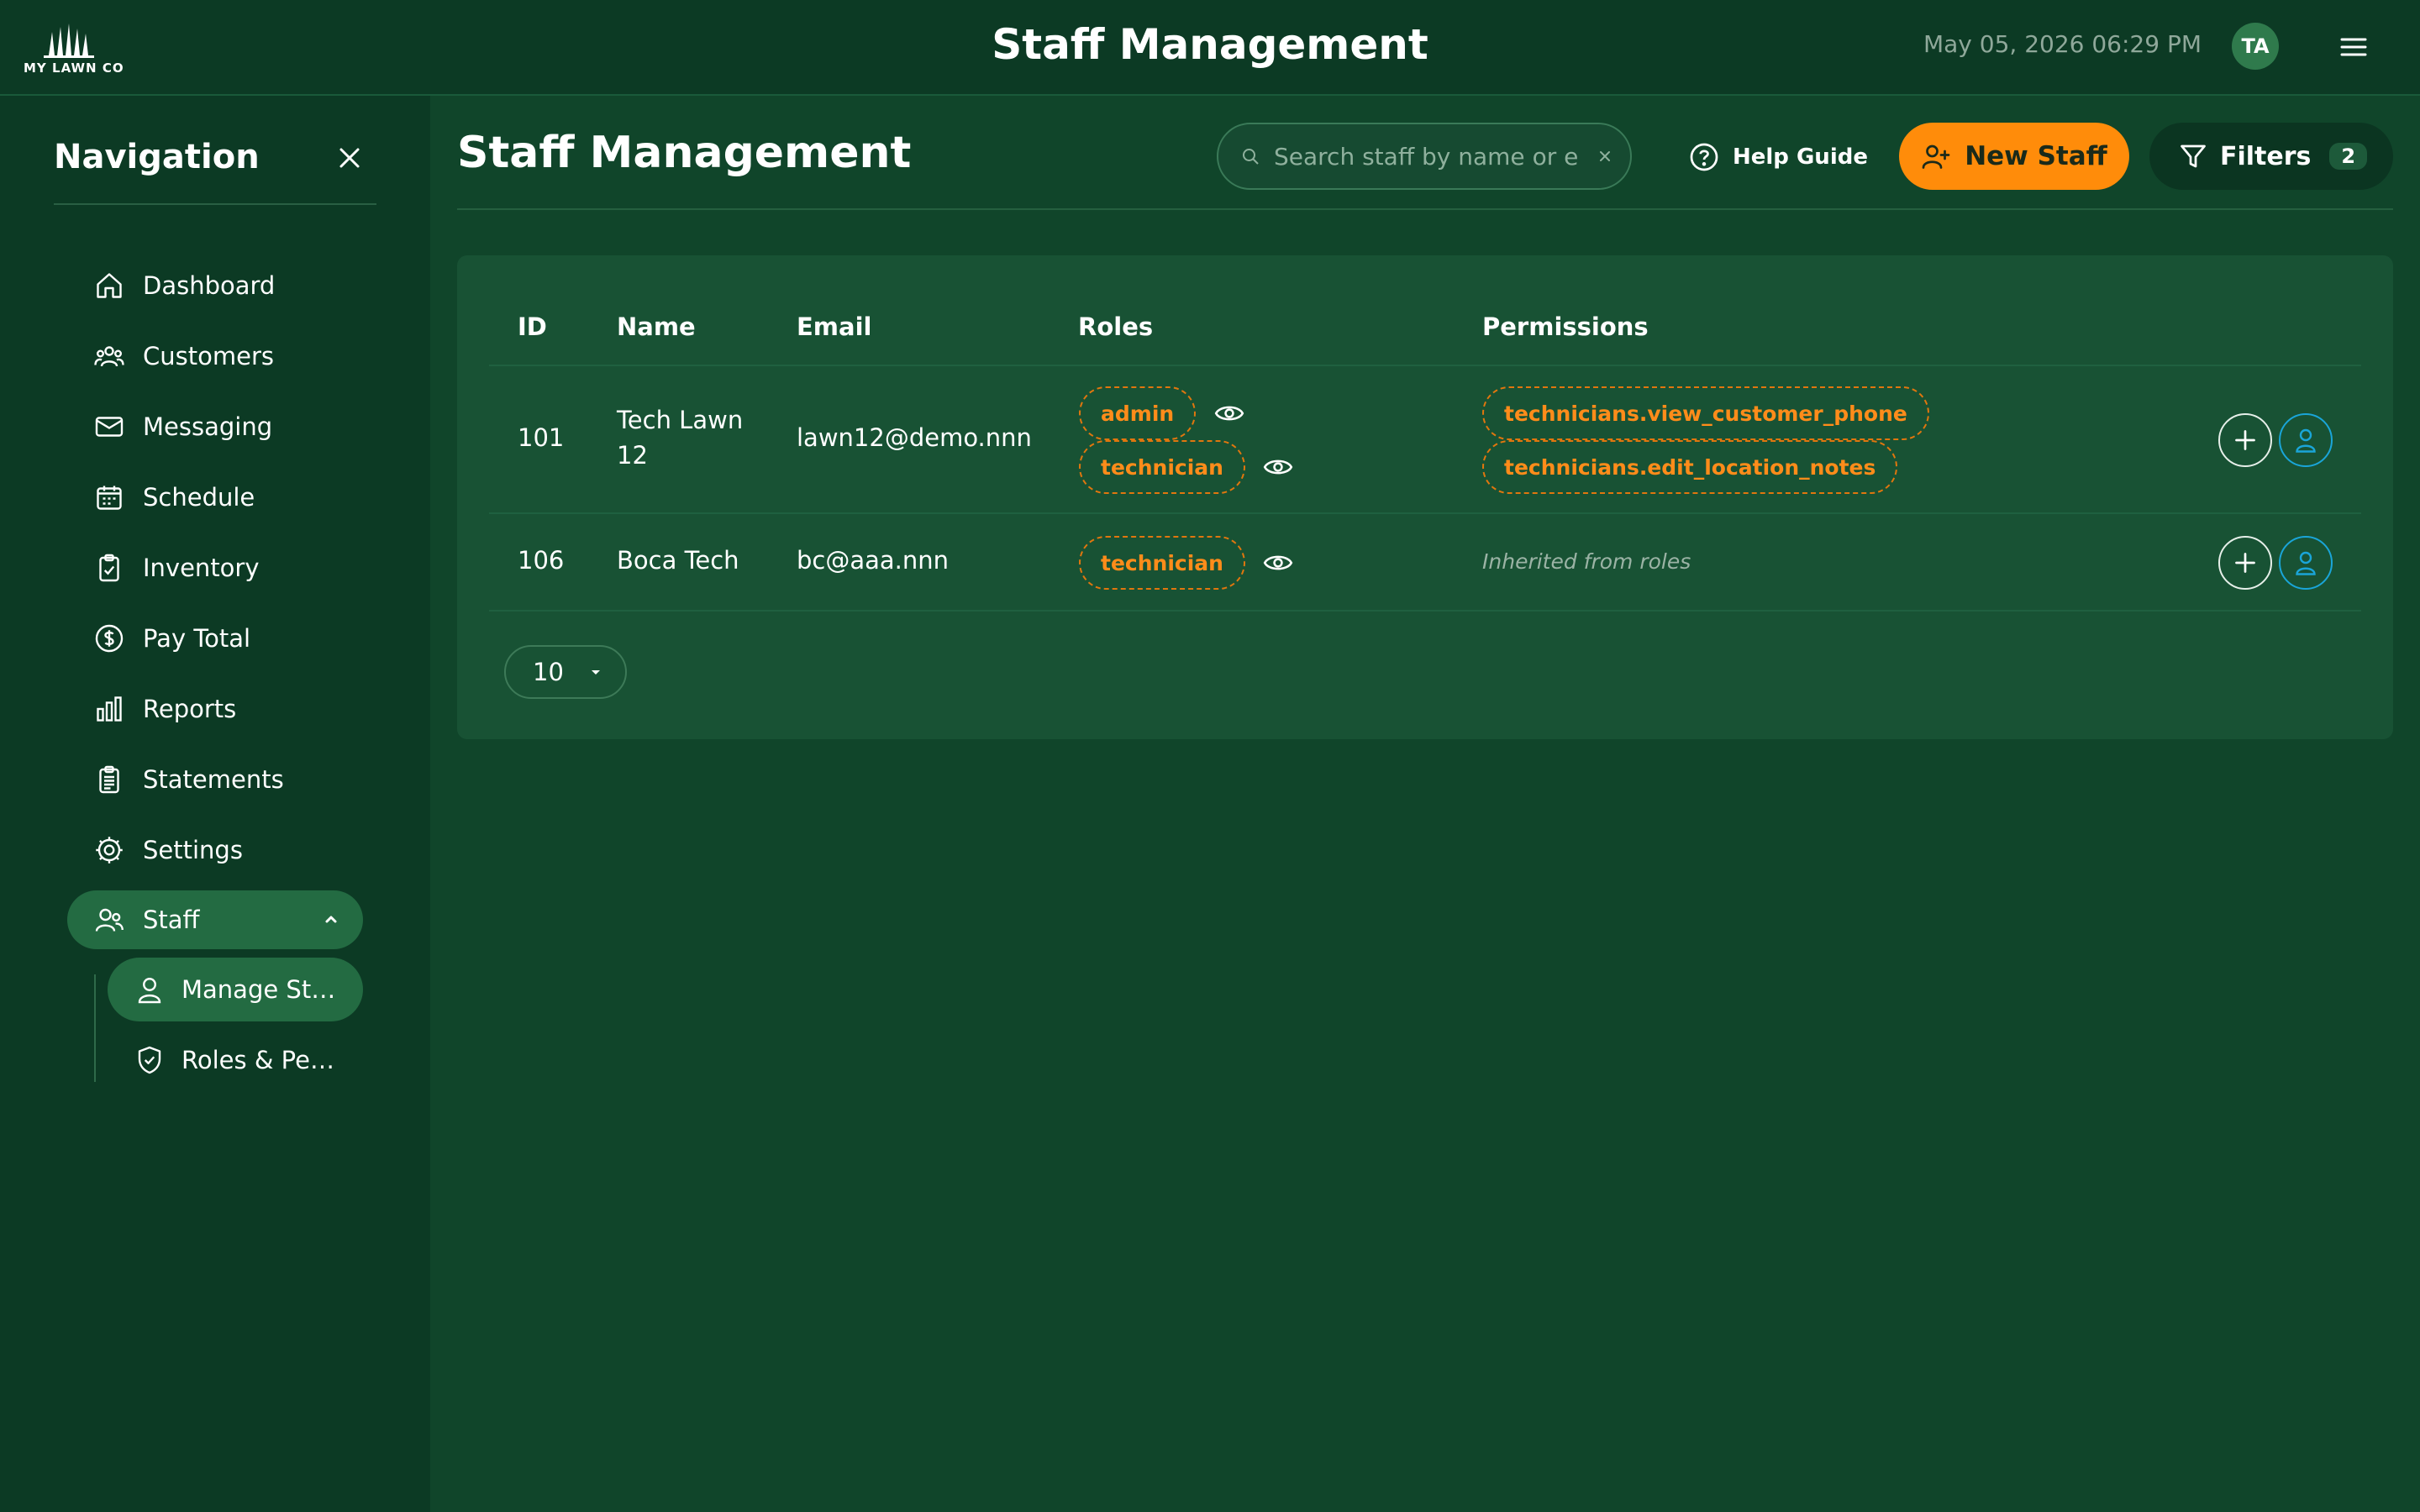 The width and height of the screenshot is (2420, 1512). I want to click on sidebar-item-dashboard: Dashboard, so click(215, 285).